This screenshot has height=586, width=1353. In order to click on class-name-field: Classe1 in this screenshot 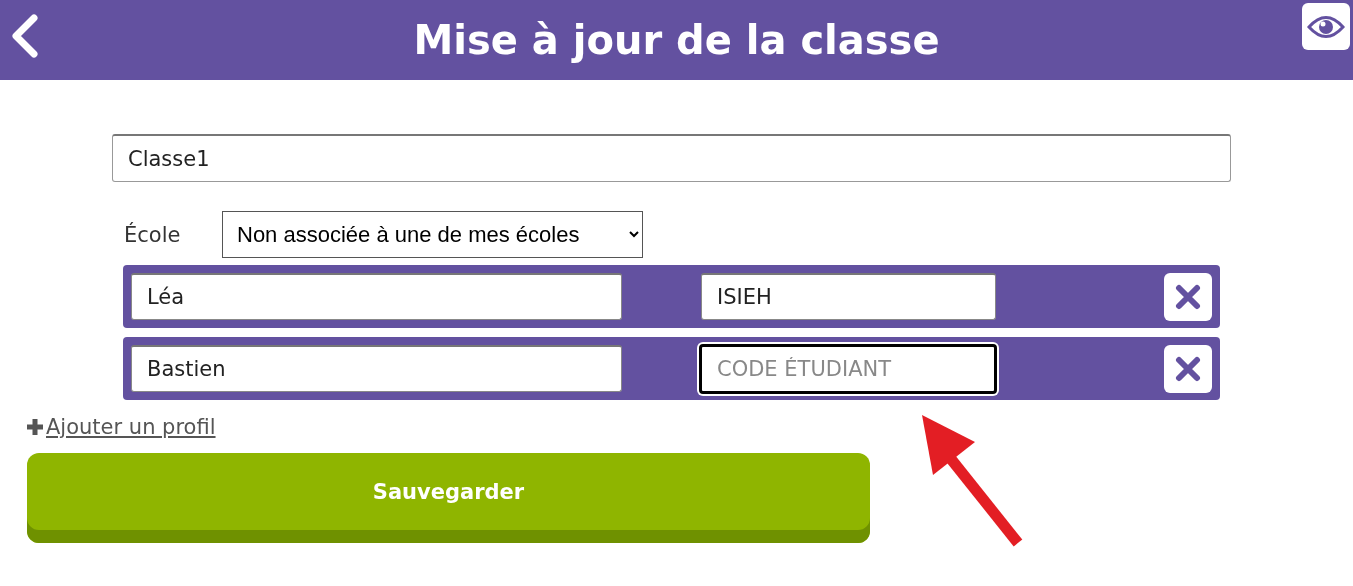, I will do `click(671, 158)`.